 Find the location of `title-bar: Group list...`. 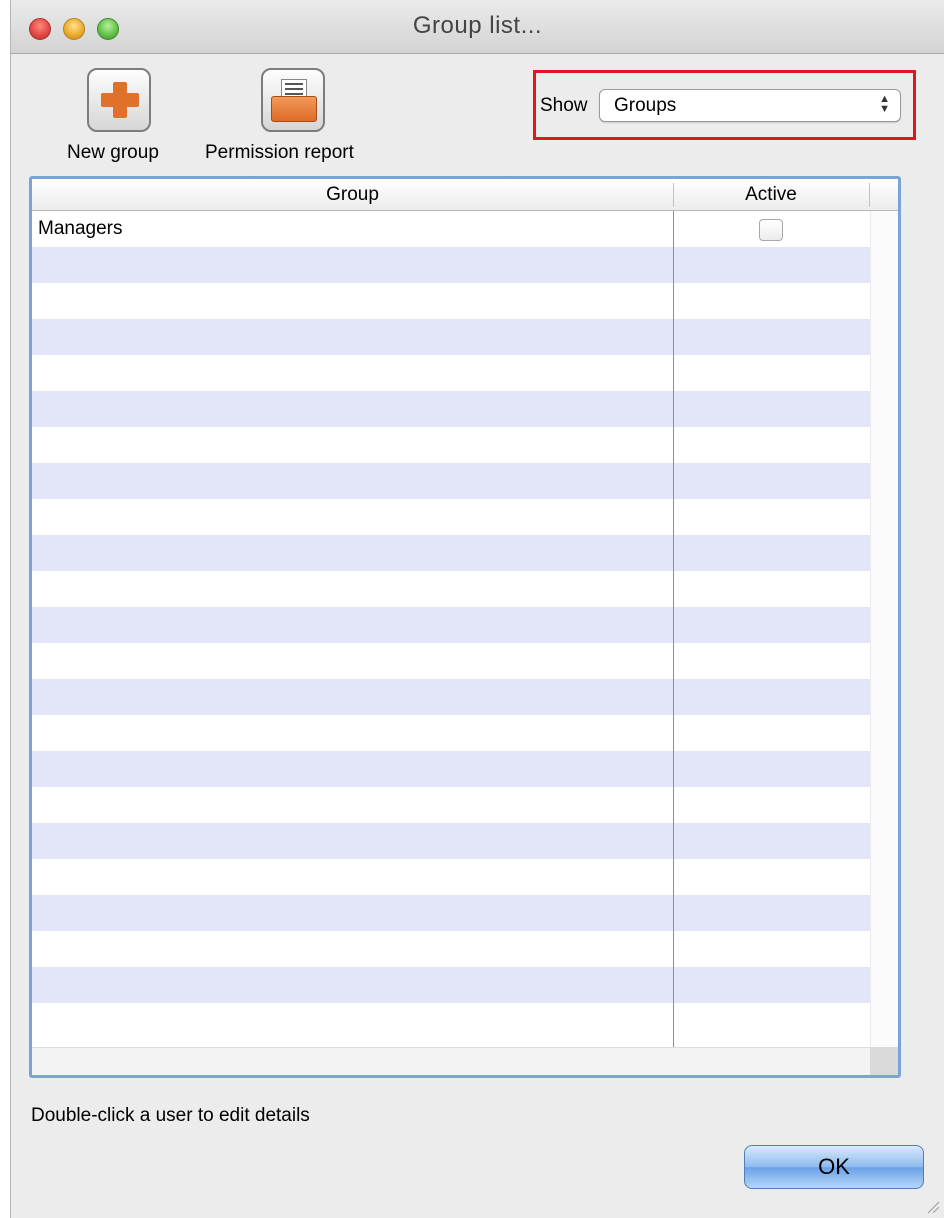

title-bar: Group list... is located at coordinates (477, 27).